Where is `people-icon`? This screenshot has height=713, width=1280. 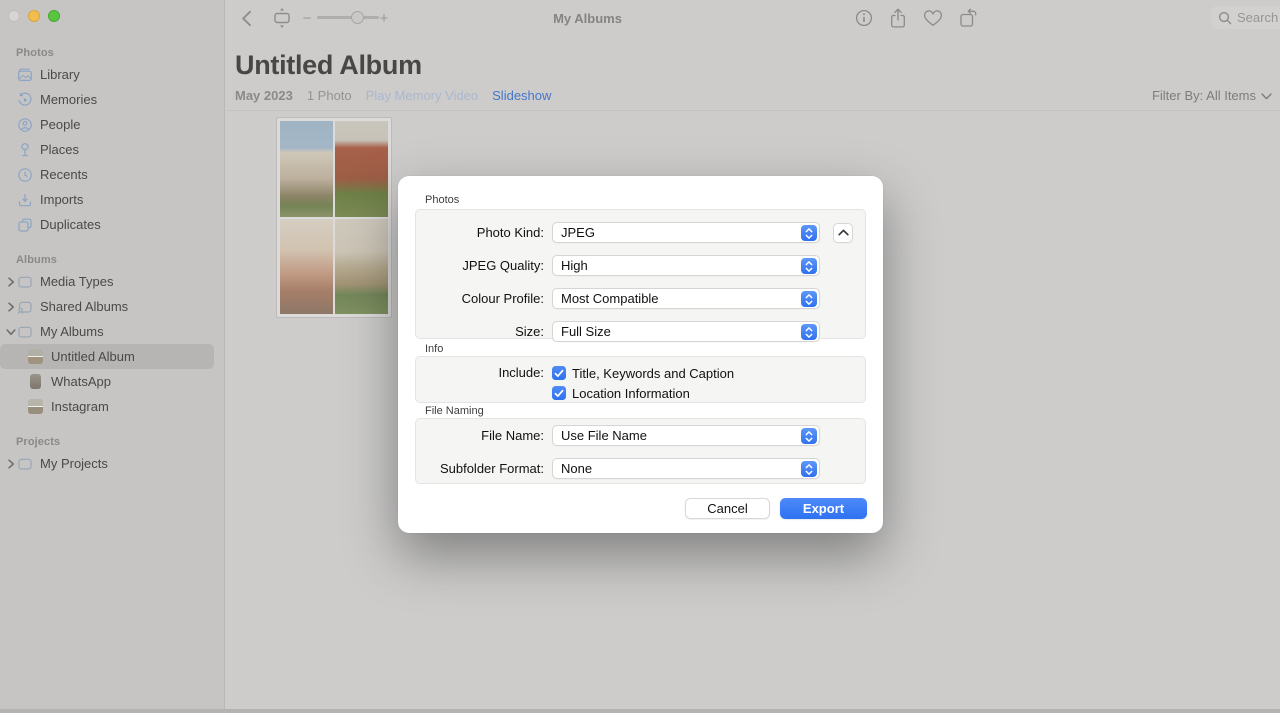
people-icon is located at coordinates (24, 124).